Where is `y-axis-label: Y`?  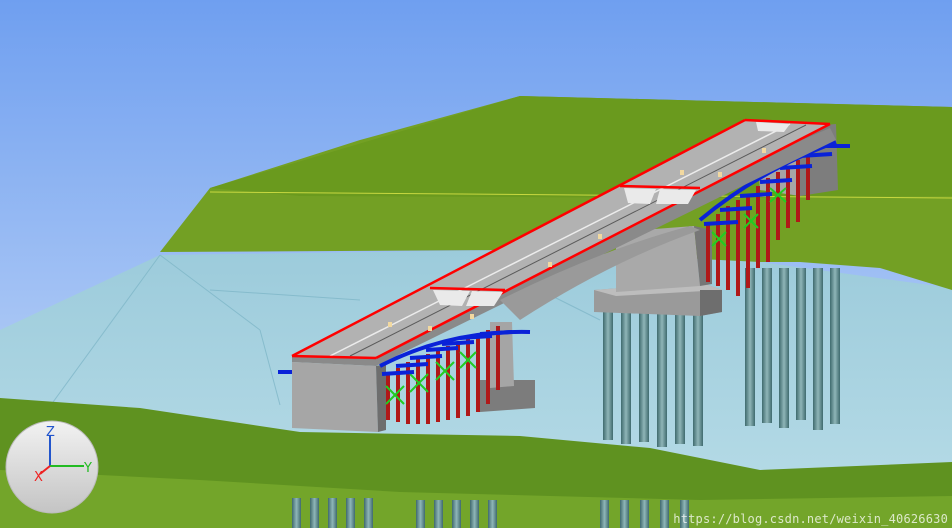
y-axis-label: Y is located at coordinates (87, 468).